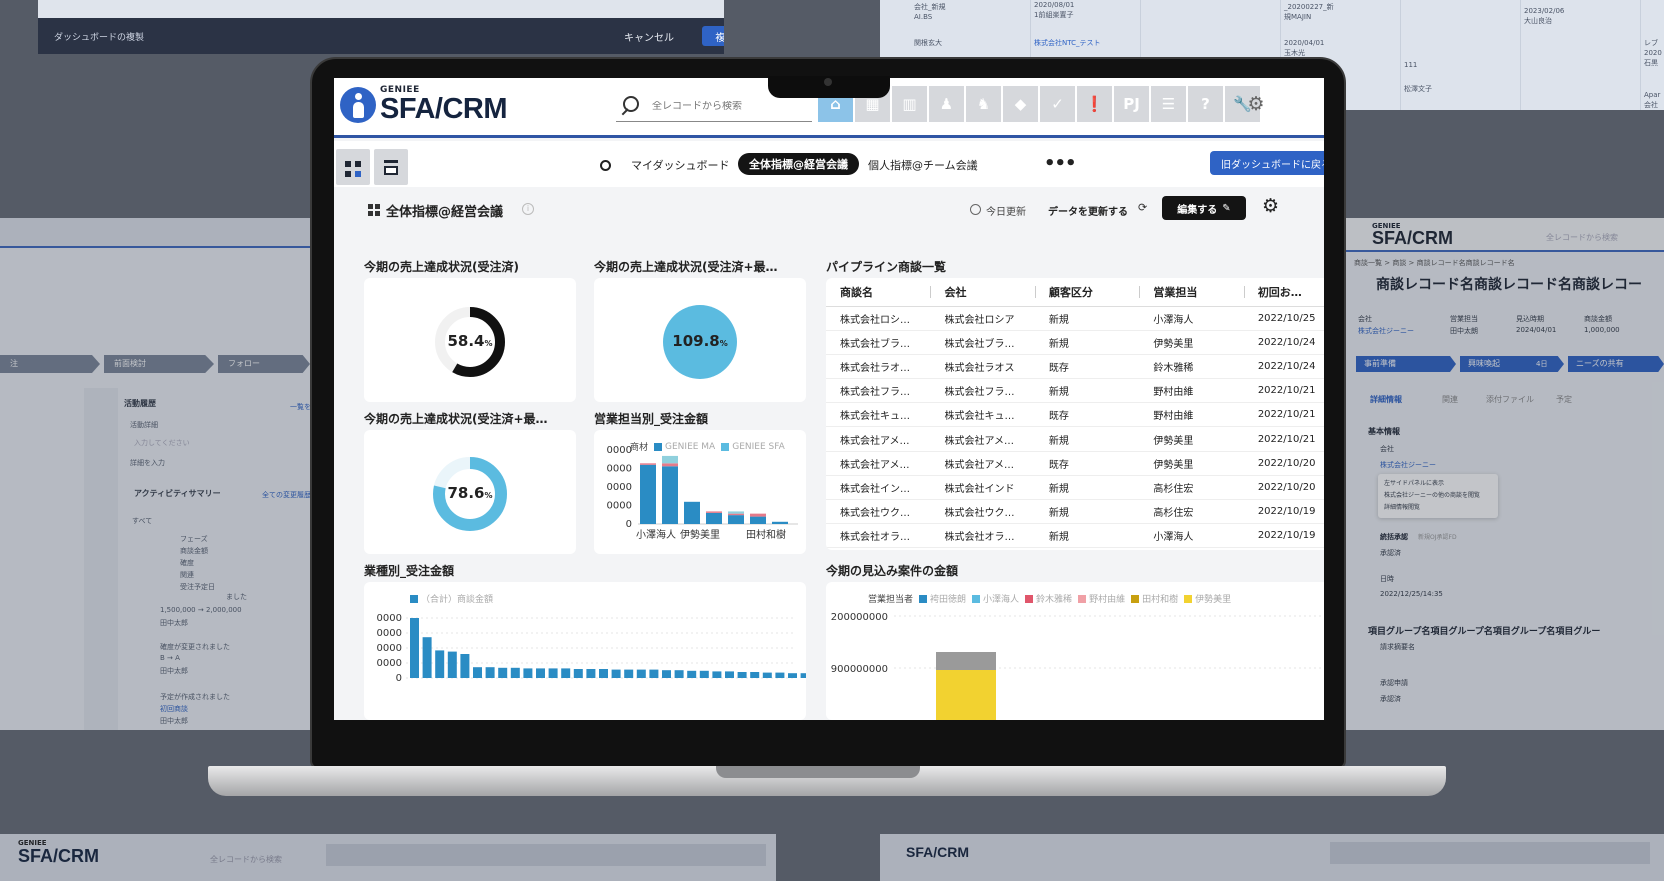 This screenshot has width=1664, height=881. Describe the element at coordinates (1408, 465) in the screenshot. I see `bg-company-value: 株式会社ジーニー` at that location.